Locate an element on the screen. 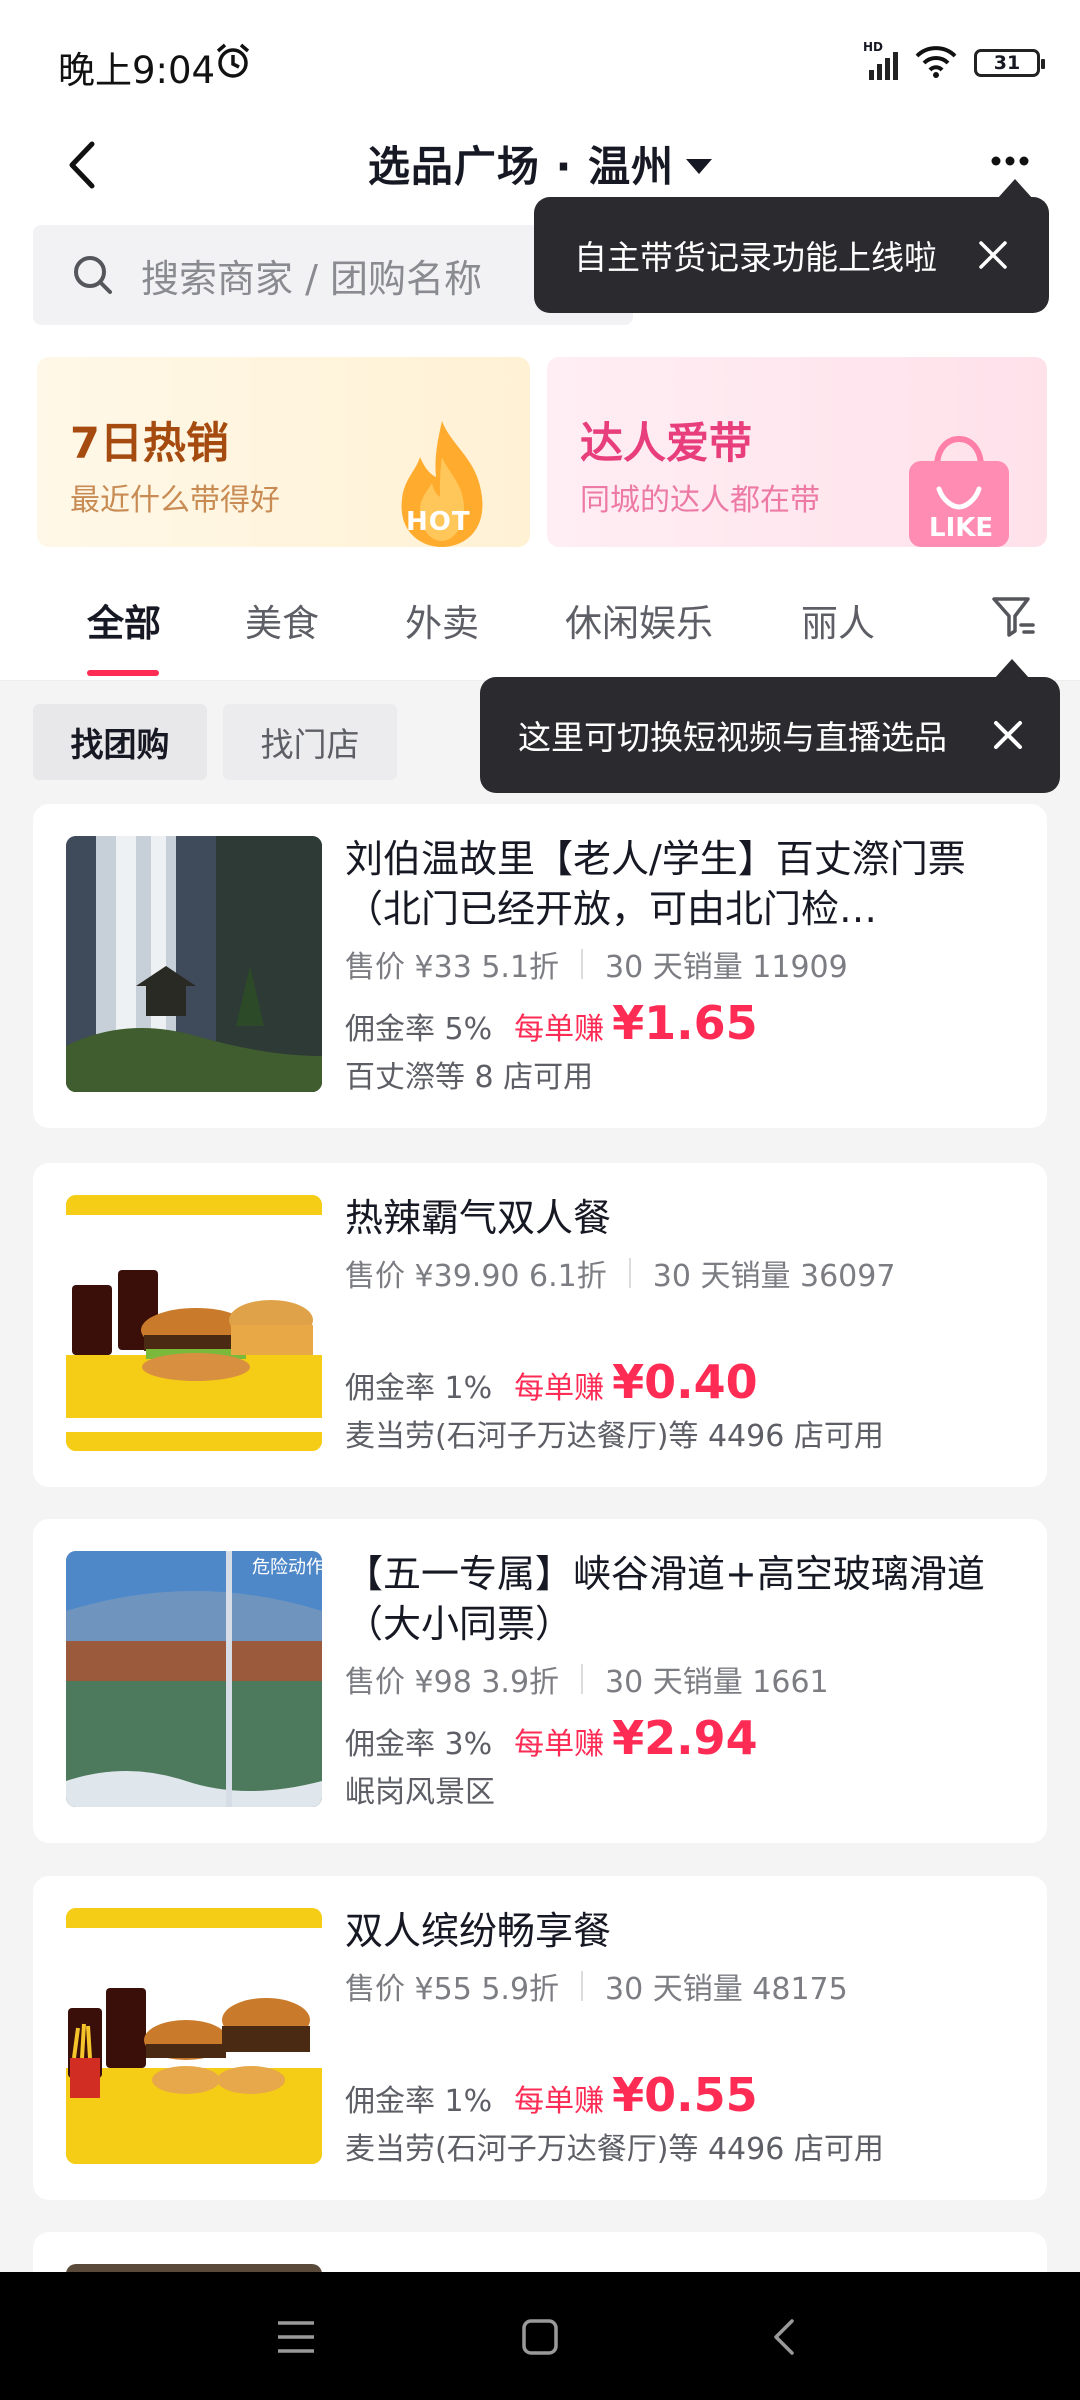 This screenshot has width=1080, height=2400. commission-row: 佣金率 5% 每单赚 ¥1.65 is located at coordinates (681, 1023).